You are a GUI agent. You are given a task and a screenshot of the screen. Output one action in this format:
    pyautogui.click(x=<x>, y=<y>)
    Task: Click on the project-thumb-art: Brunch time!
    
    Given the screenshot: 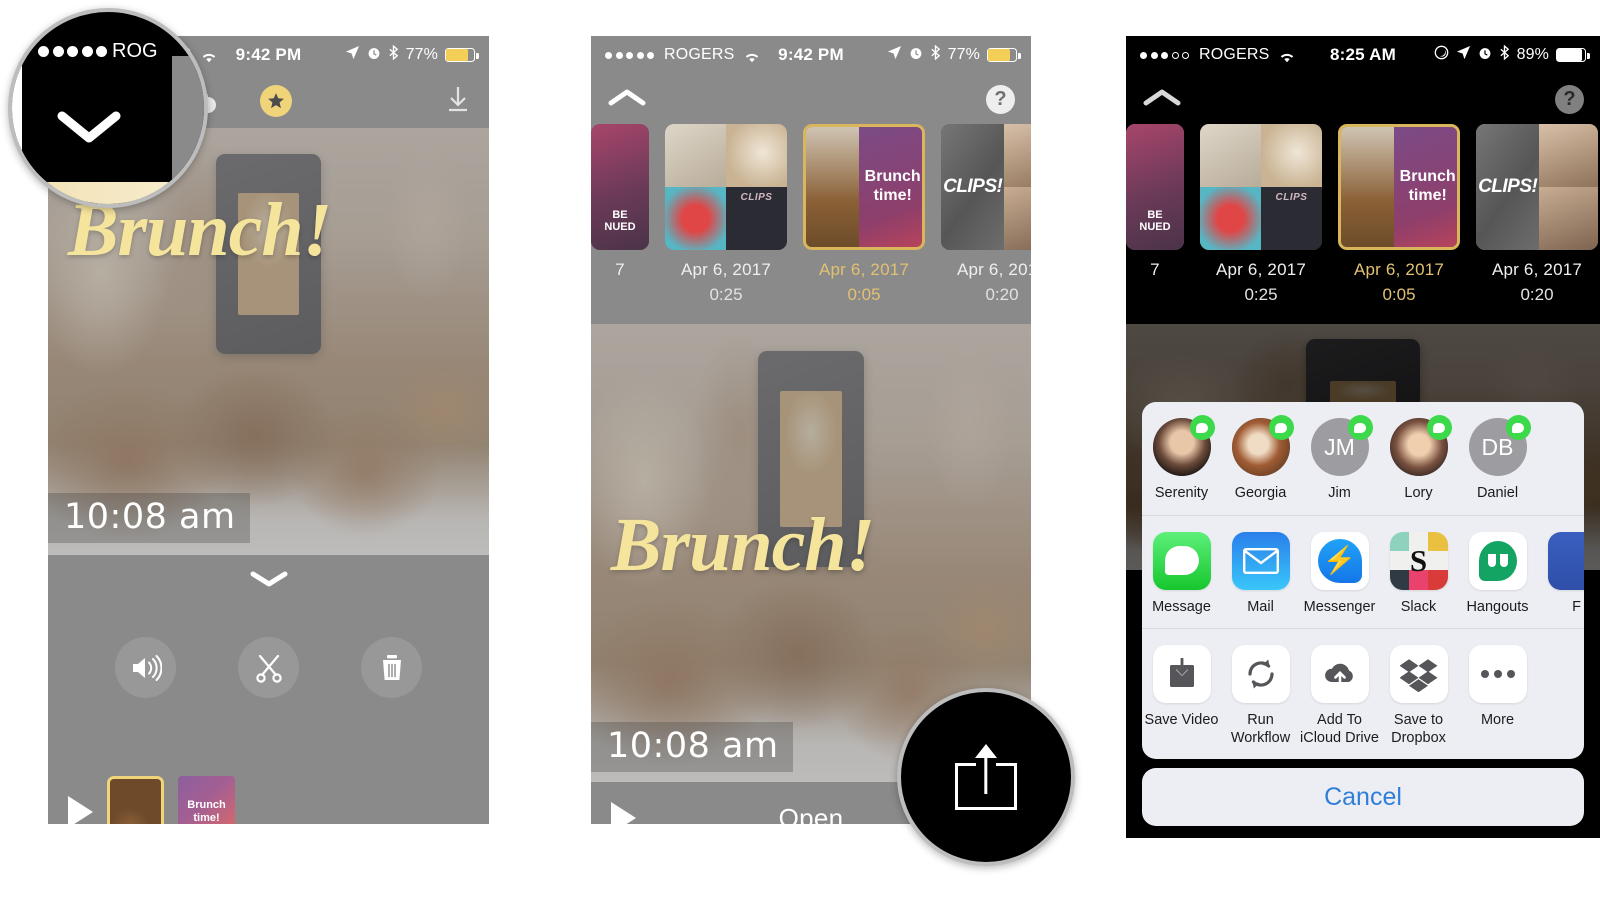 What is the action you would take?
    pyautogui.click(x=1399, y=187)
    